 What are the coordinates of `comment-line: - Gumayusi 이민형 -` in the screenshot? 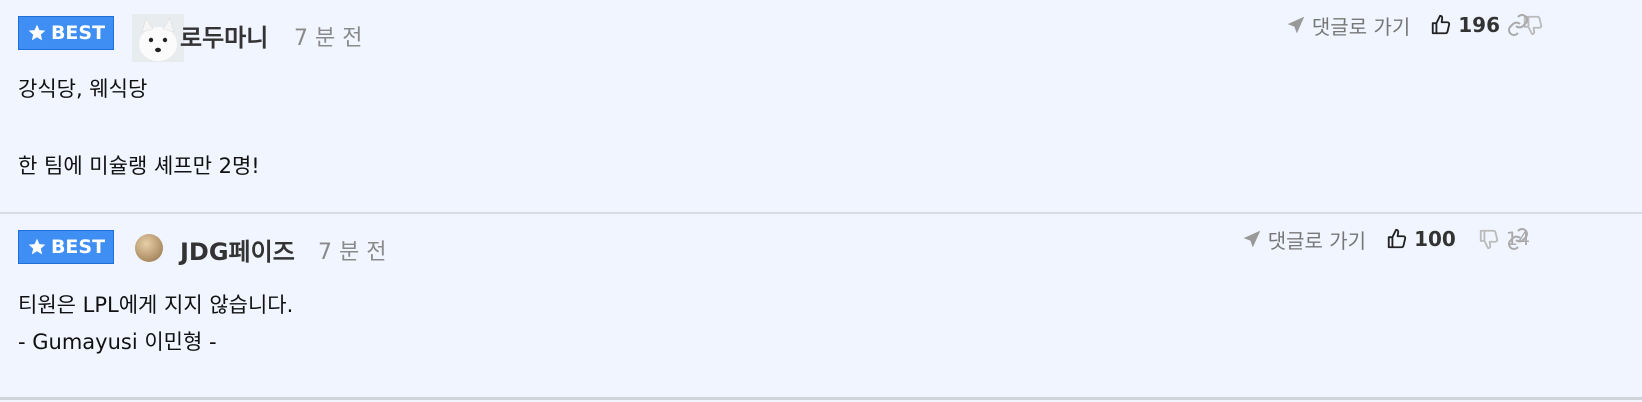 It's located at (117, 342).